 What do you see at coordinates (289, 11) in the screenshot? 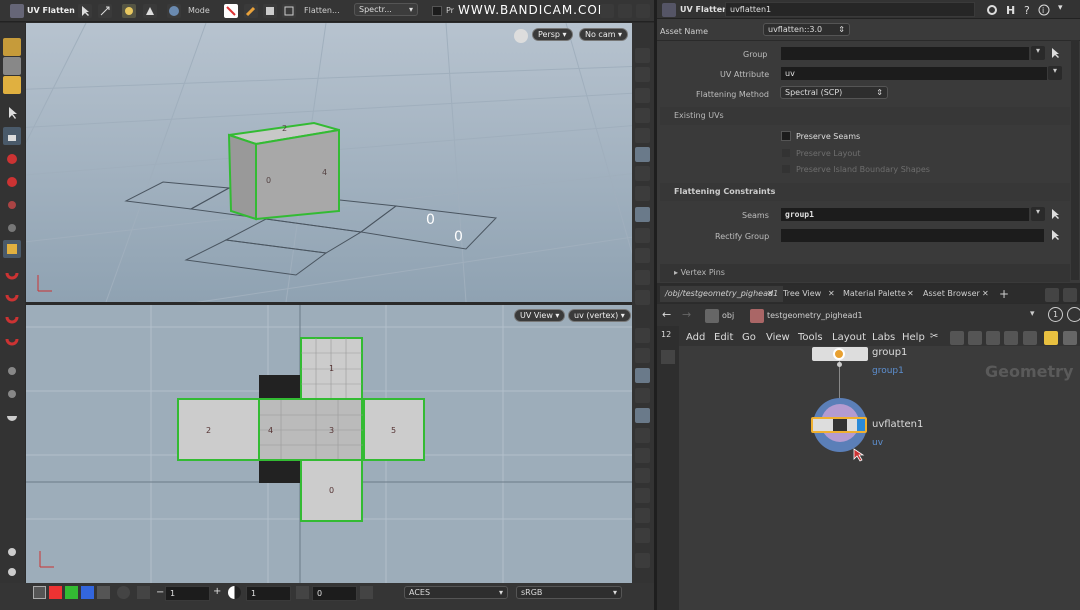
I see `mode-layout-icon` at bounding box center [289, 11].